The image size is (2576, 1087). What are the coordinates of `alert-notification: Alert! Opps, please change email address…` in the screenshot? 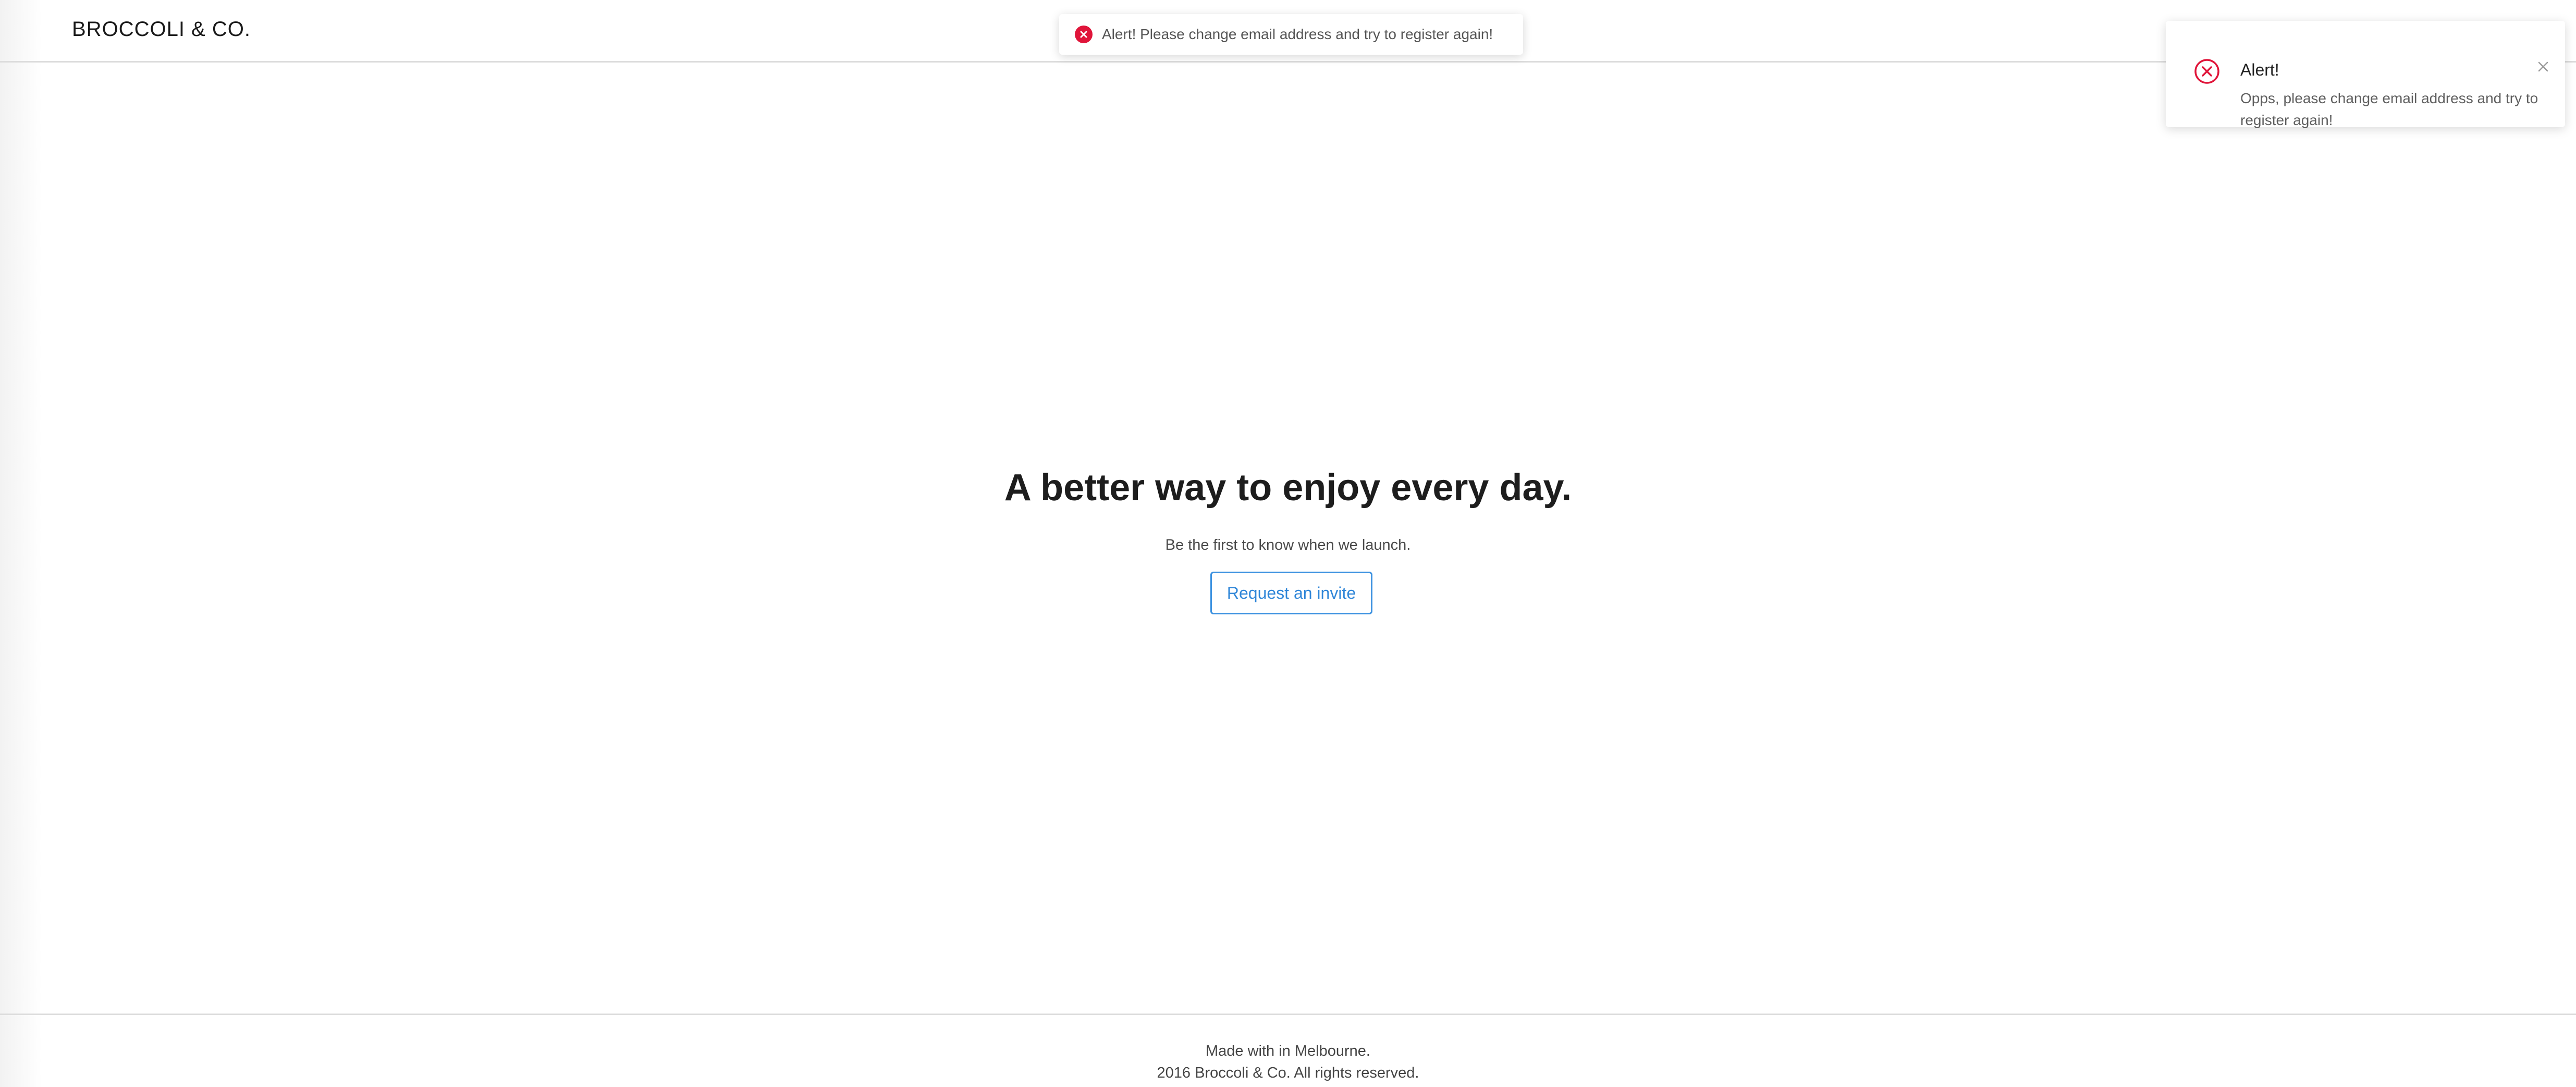 It's located at (2365, 74).